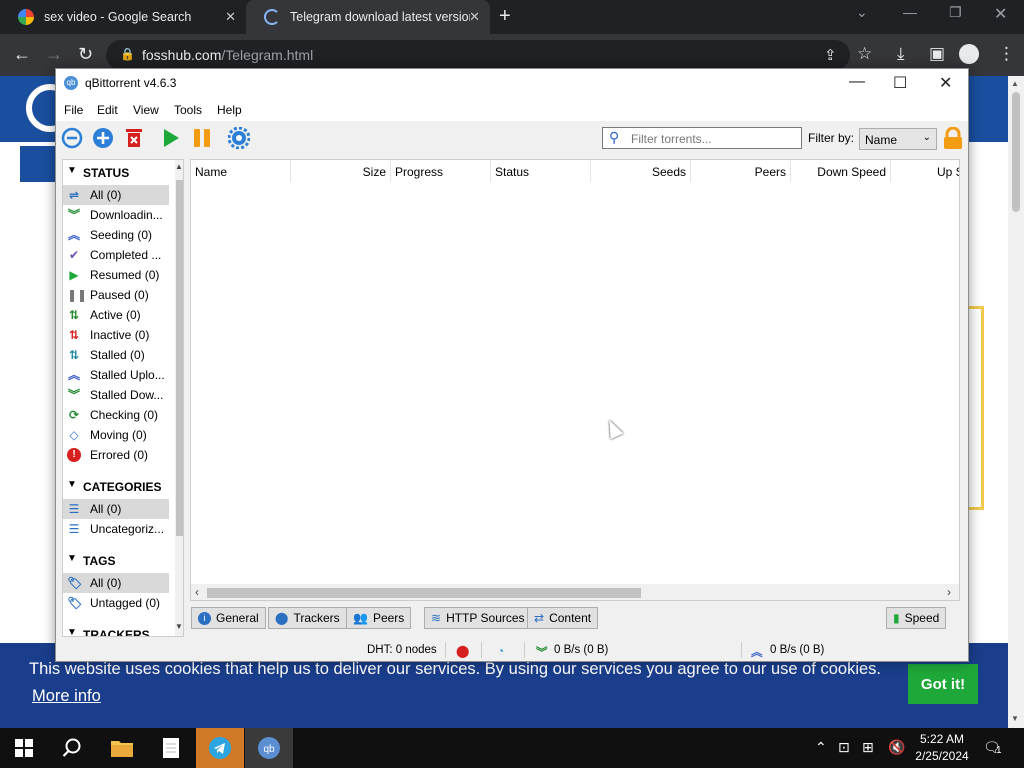  What do you see at coordinates (937, 54) in the screenshot?
I see `side-panel-icon: ▣` at bounding box center [937, 54].